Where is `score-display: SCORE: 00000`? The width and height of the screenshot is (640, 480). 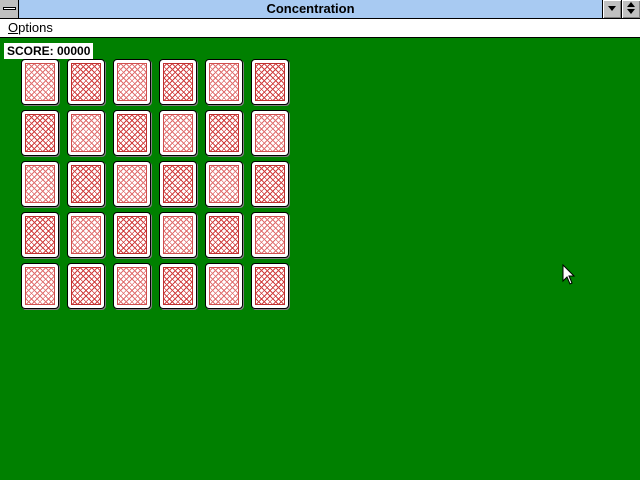
score-display: SCORE: 00000 is located at coordinates (49, 51).